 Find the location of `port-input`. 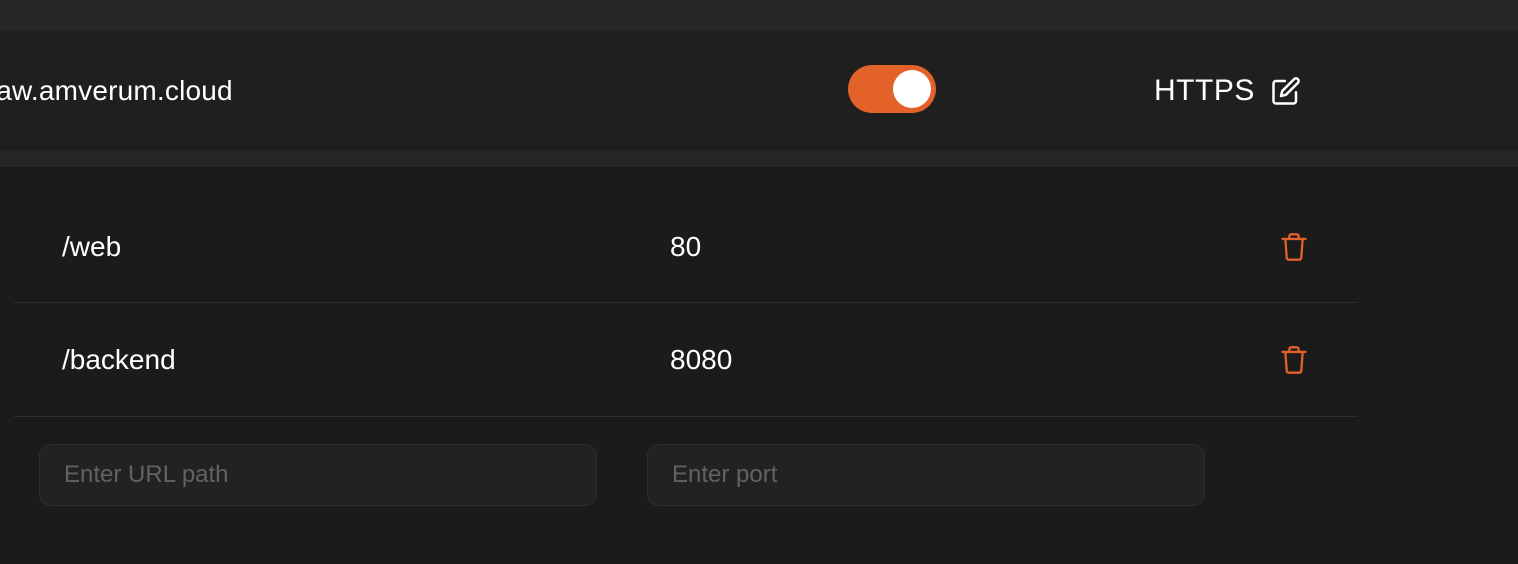

port-input is located at coordinates (926, 475).